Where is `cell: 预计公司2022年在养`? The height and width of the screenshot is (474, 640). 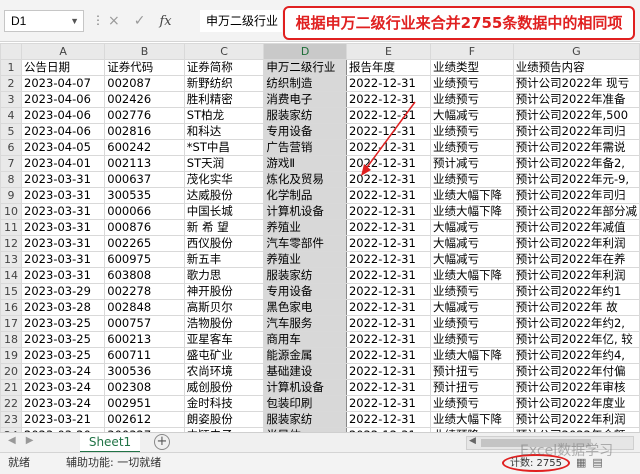
cell: 预计公司2022年在养 is located at coordinates (576, 259).